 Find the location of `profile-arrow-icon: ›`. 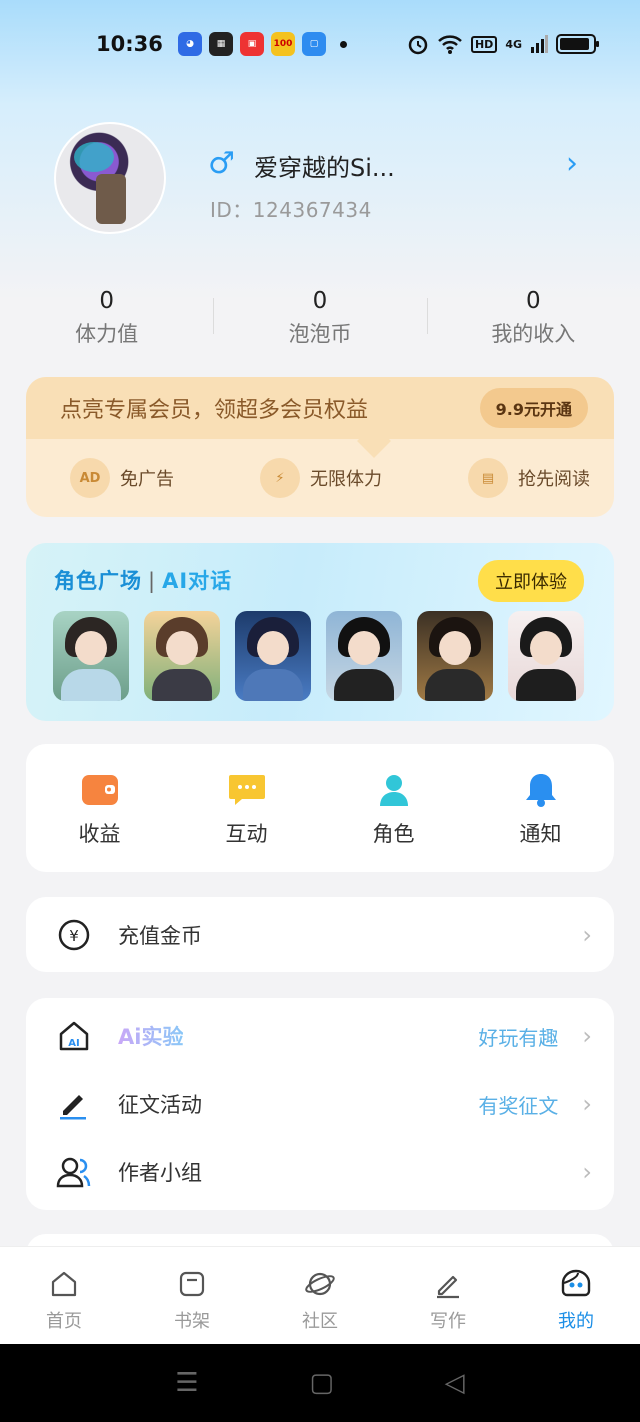

profile-arrow-icon: › is located at coordinates (572, 163).